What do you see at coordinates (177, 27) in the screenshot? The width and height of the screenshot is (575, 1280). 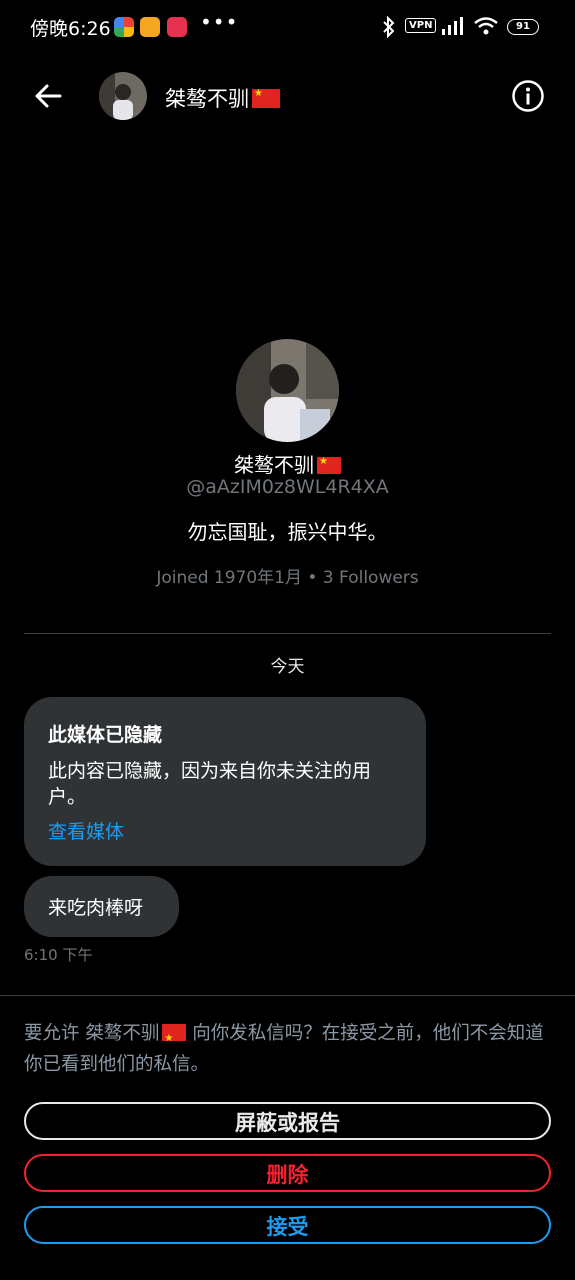 I see `video-app-icon` at bounding box center [177, 27].